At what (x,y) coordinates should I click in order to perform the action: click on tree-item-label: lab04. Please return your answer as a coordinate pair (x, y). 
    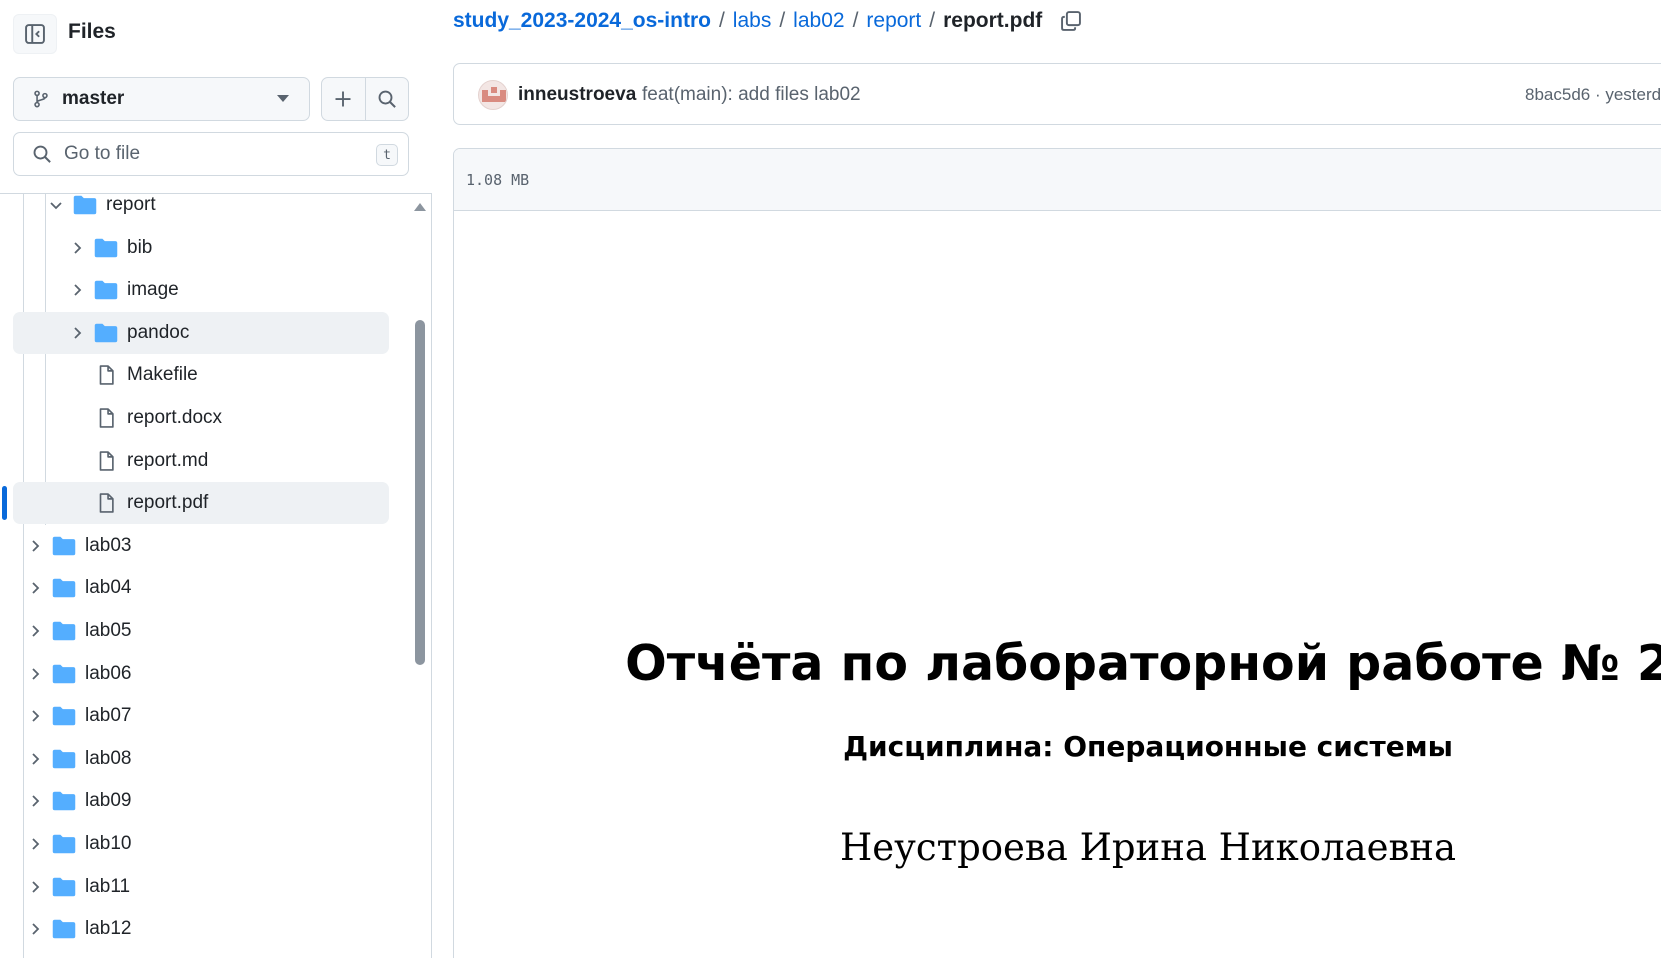
    Looking at the image, I should click on (108, 588).